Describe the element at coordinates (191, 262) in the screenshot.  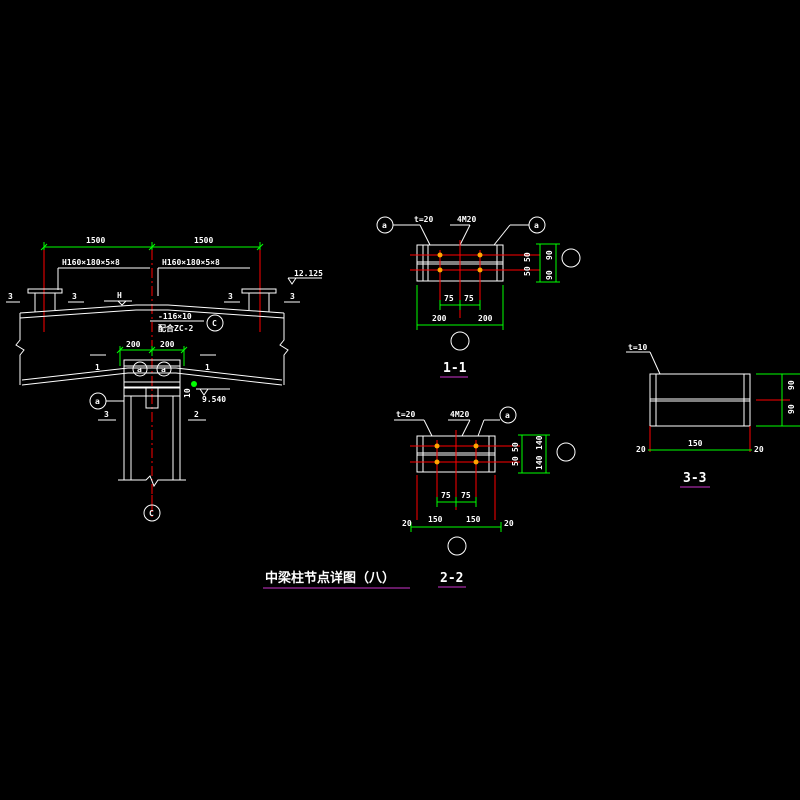
I see `member-label-right: H160×180×5×8` at that location.